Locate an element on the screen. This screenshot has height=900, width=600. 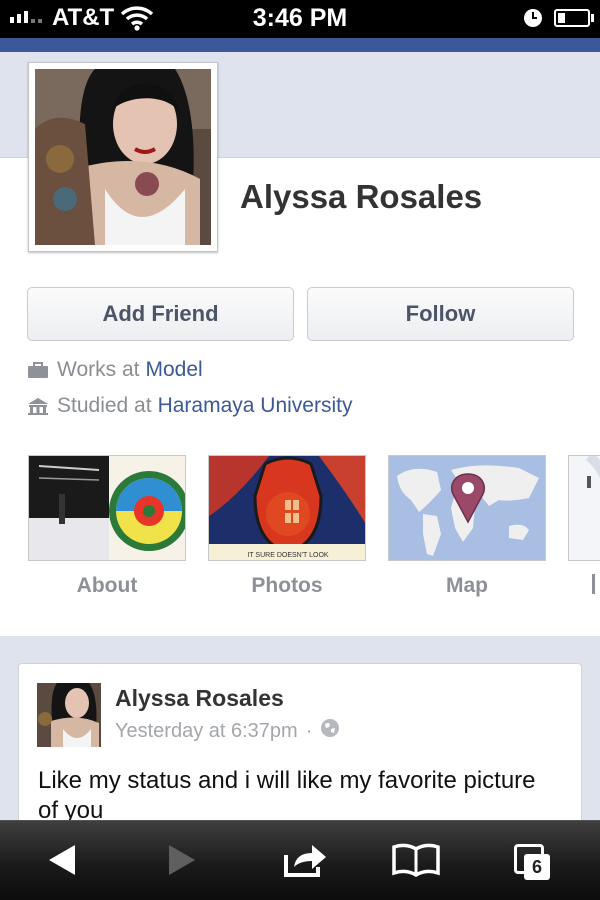
profile-photo-image is located at coordinates (123, 157).